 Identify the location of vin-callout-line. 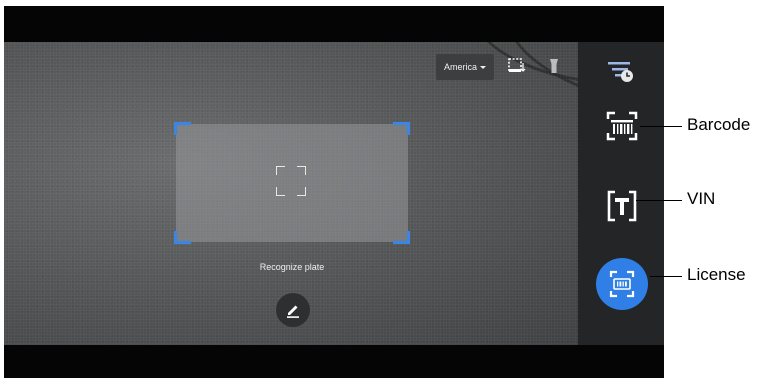
(659, 200).